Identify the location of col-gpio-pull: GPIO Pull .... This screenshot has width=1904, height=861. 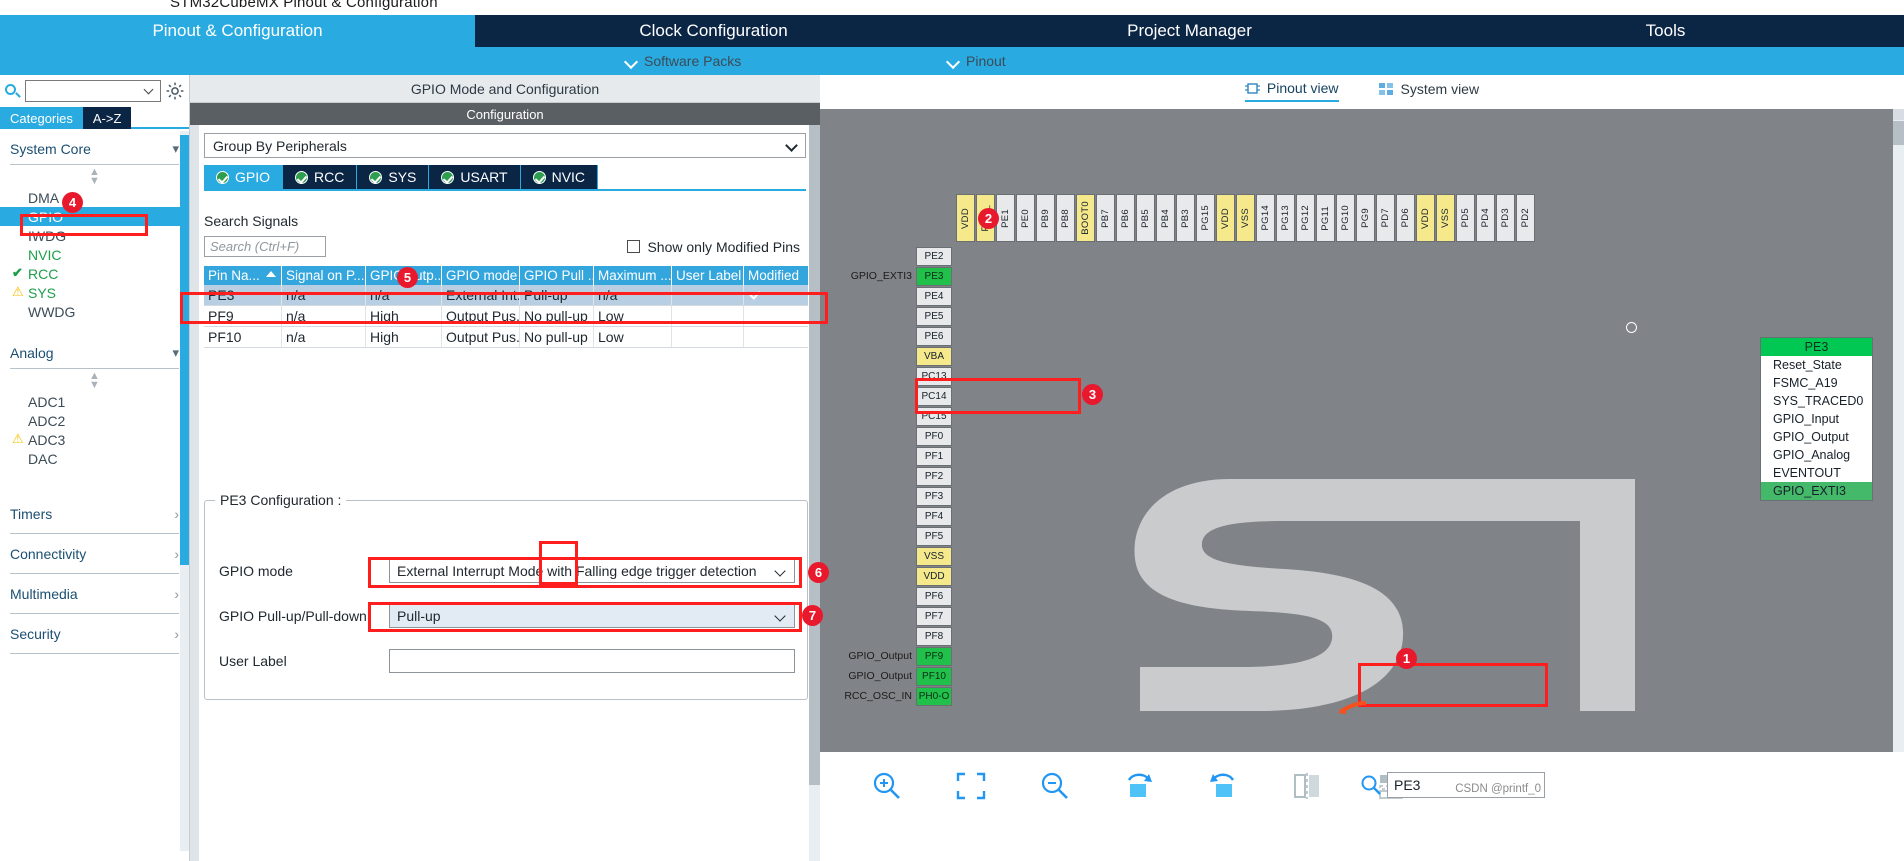
(557, 275).